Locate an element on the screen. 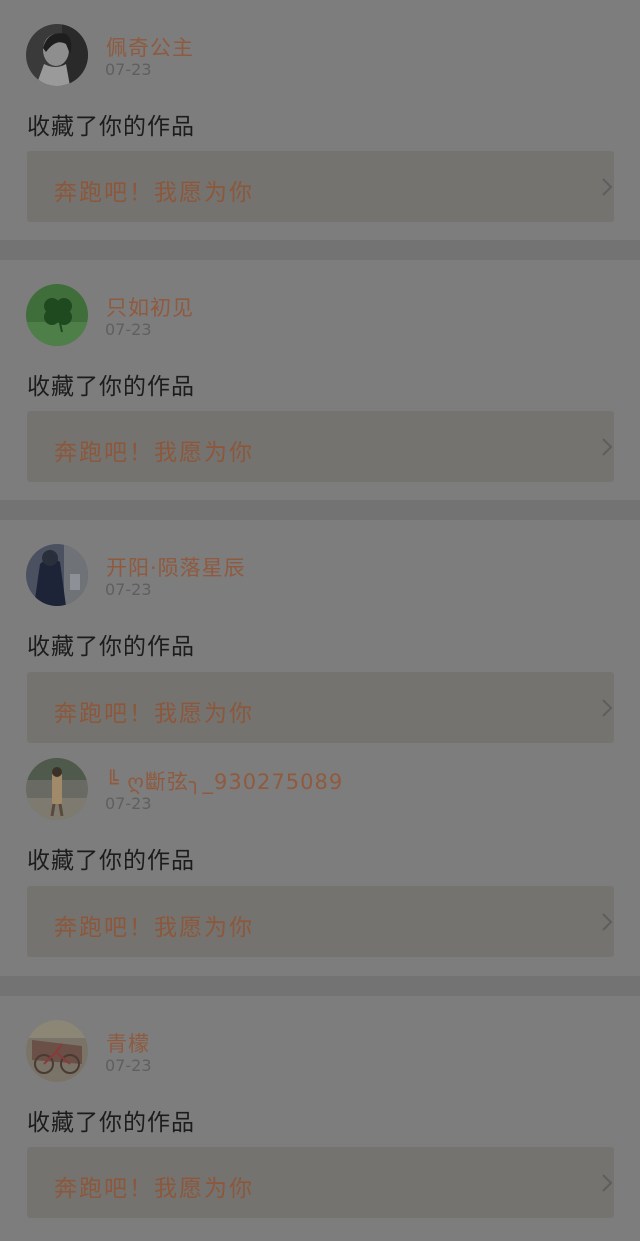 This screenshot has width=640, height=1241. avatar-clover-icon is located at coordinates (57, 315).